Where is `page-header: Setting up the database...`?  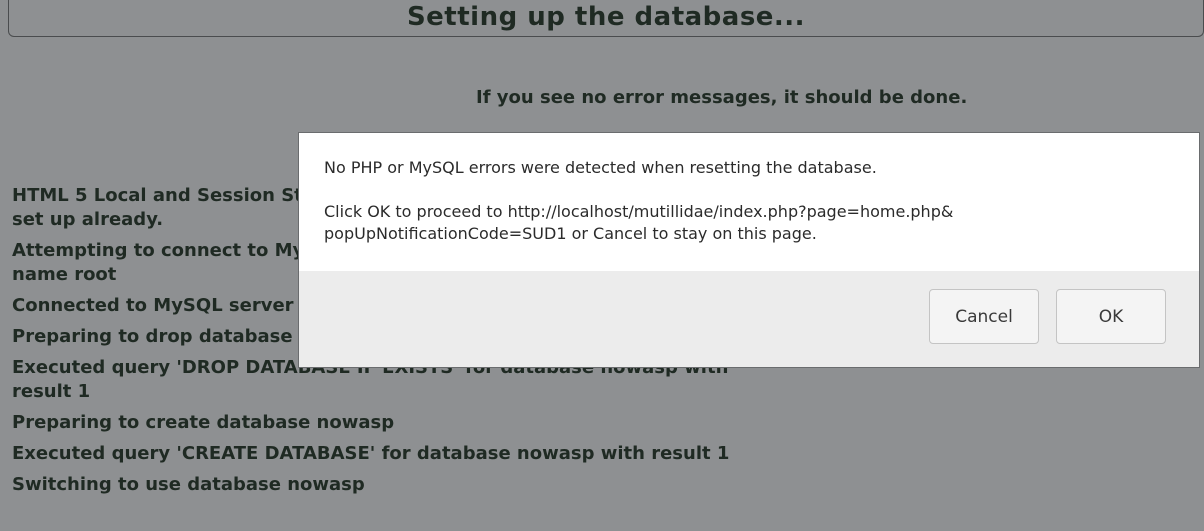 page-header: Setting up the database... is located at coordinates (606, 18).